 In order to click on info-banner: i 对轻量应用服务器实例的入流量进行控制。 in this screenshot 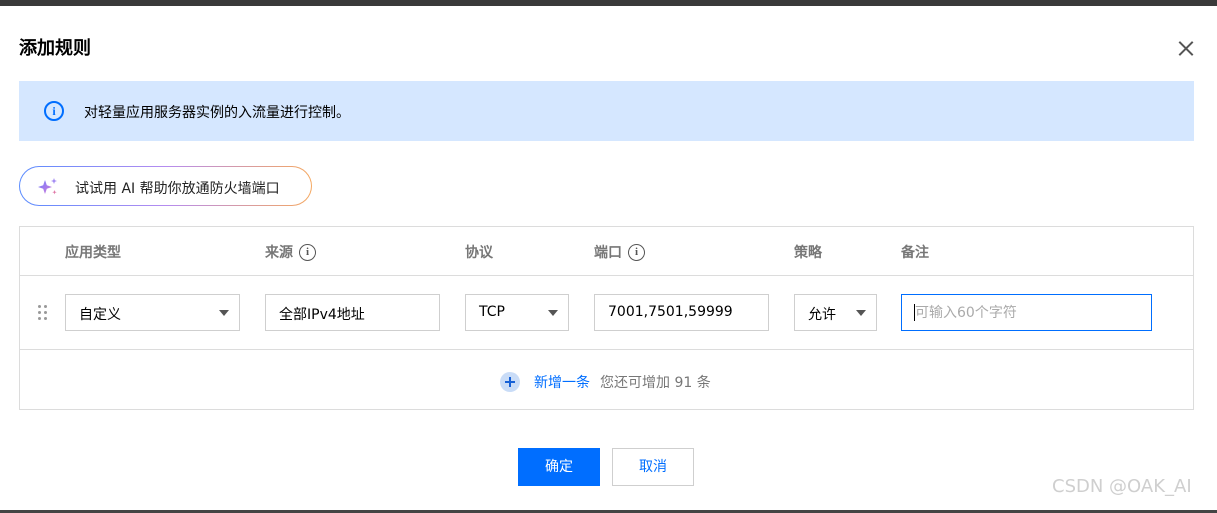, I will do `click(606, 111)`.